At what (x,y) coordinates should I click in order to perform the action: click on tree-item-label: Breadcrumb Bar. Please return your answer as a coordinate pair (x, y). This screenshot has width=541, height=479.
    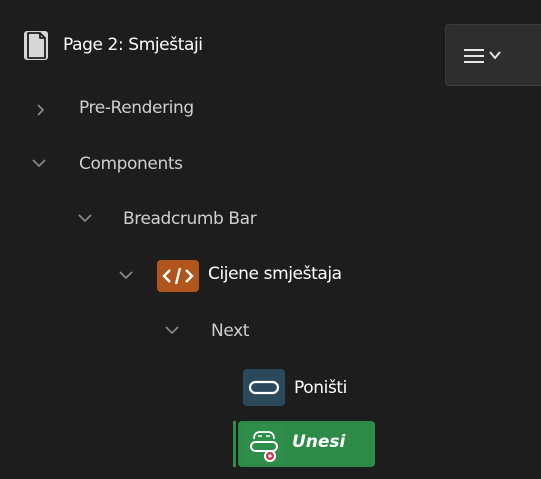
    Looking at the image, I should click on (190, 219).